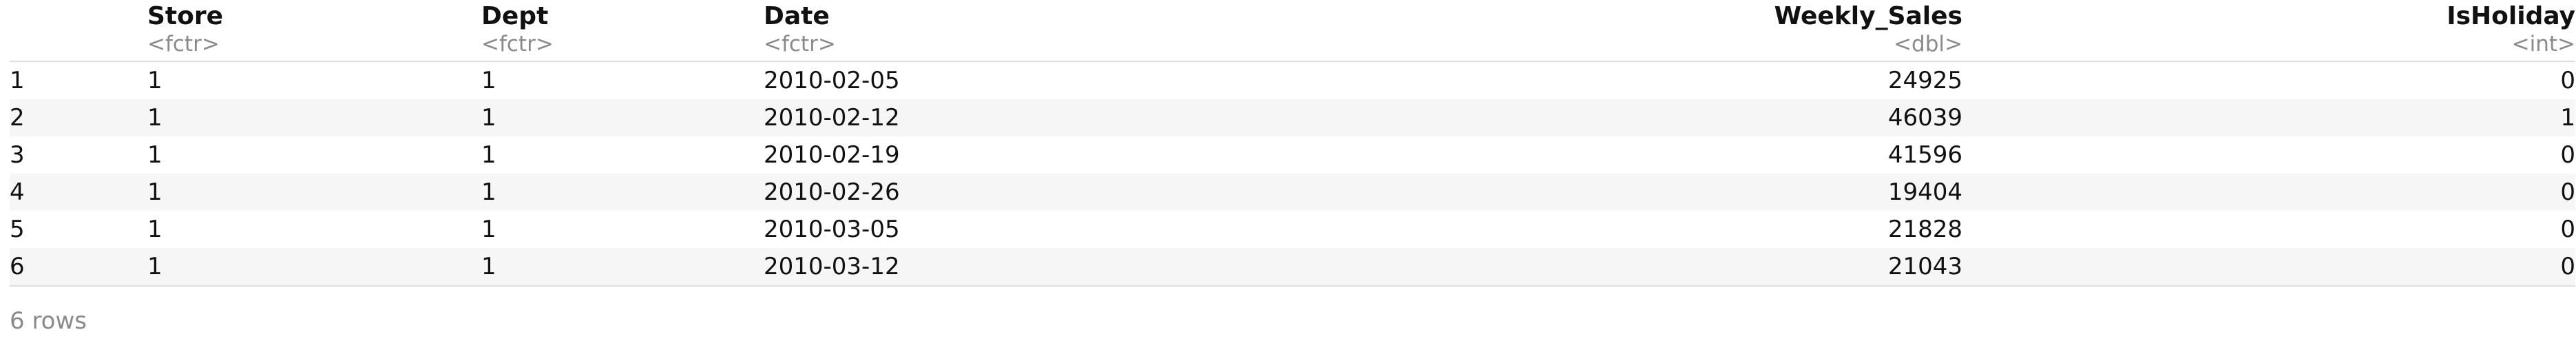 This screenshot has height=341, width=2576. What do you see at coordinates (1073, 31) in the screenshot?
I see `column-header-date: Date <fctr>` at bounding box center [1073, 31].